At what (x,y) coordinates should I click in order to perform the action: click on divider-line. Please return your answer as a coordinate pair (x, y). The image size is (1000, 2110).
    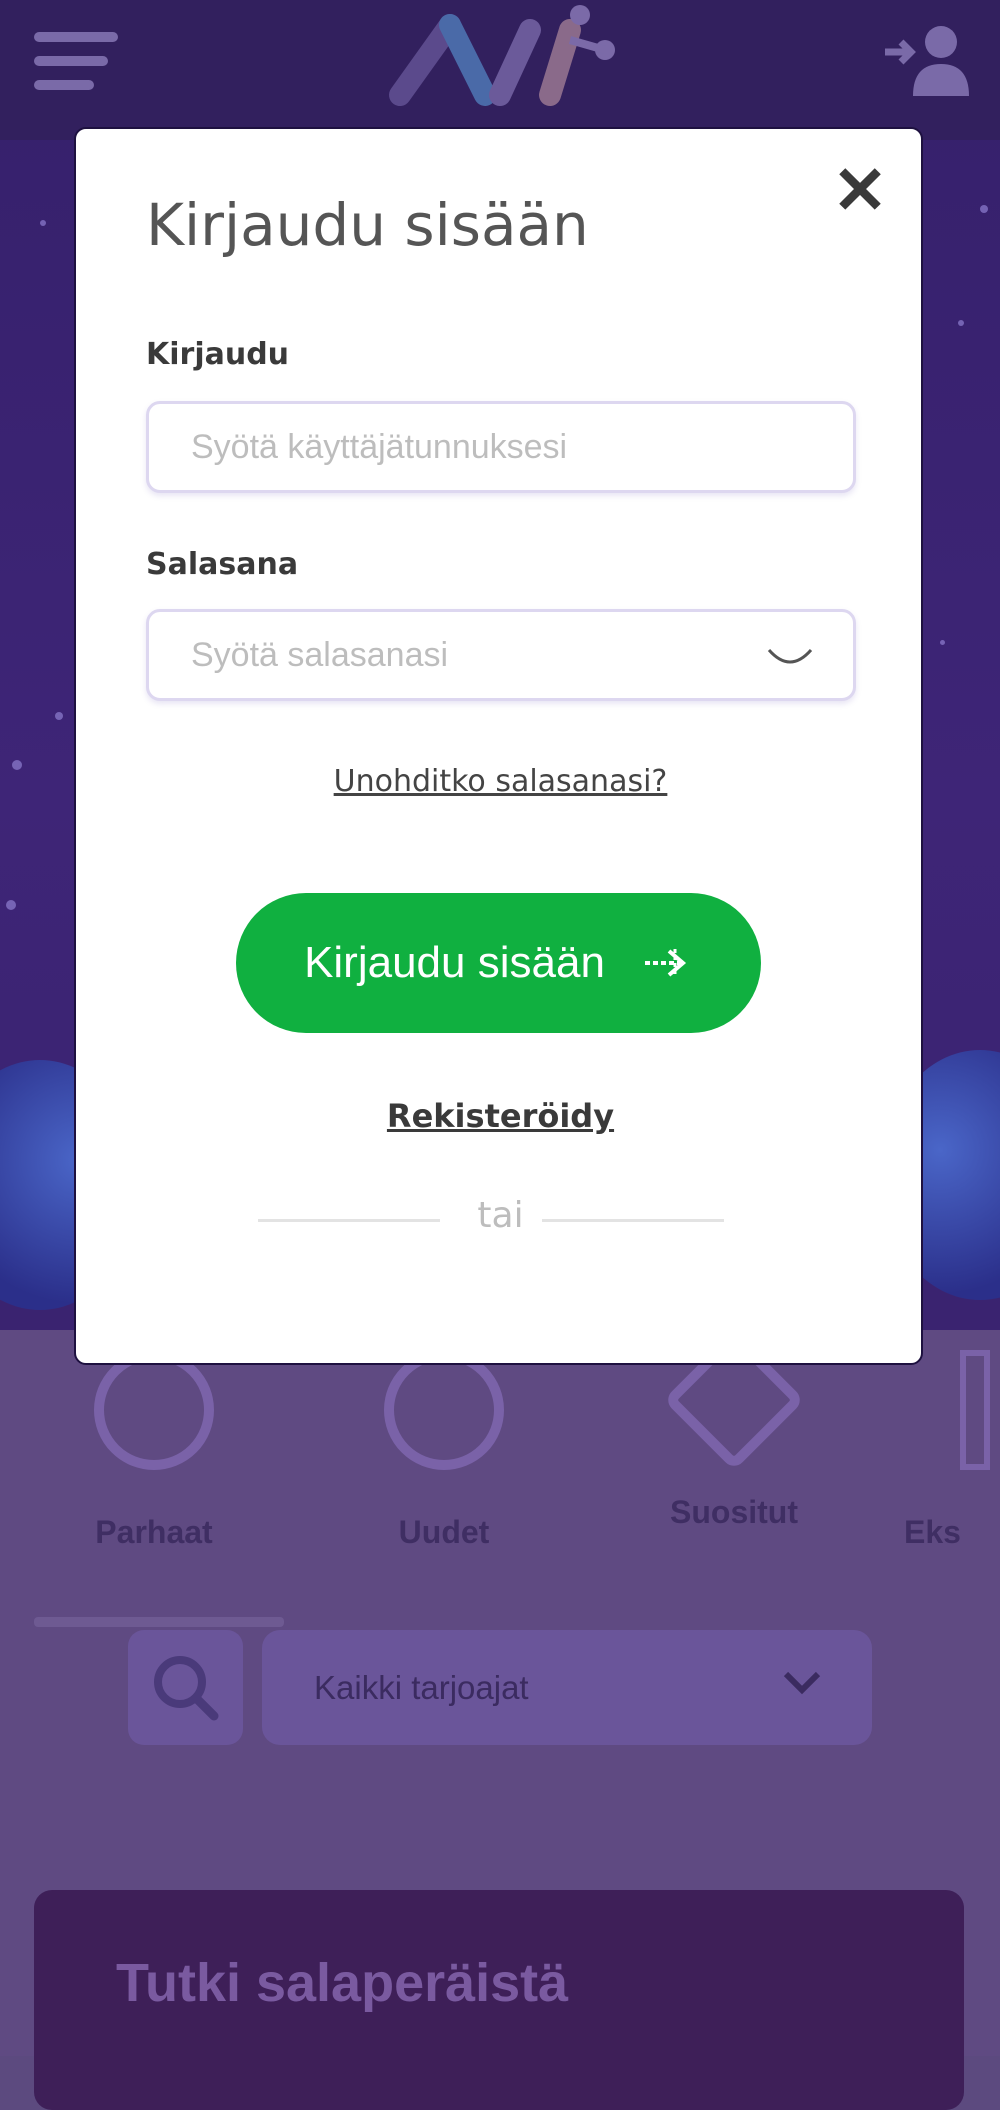
    Looking at the image, I should click on (633, 1220).